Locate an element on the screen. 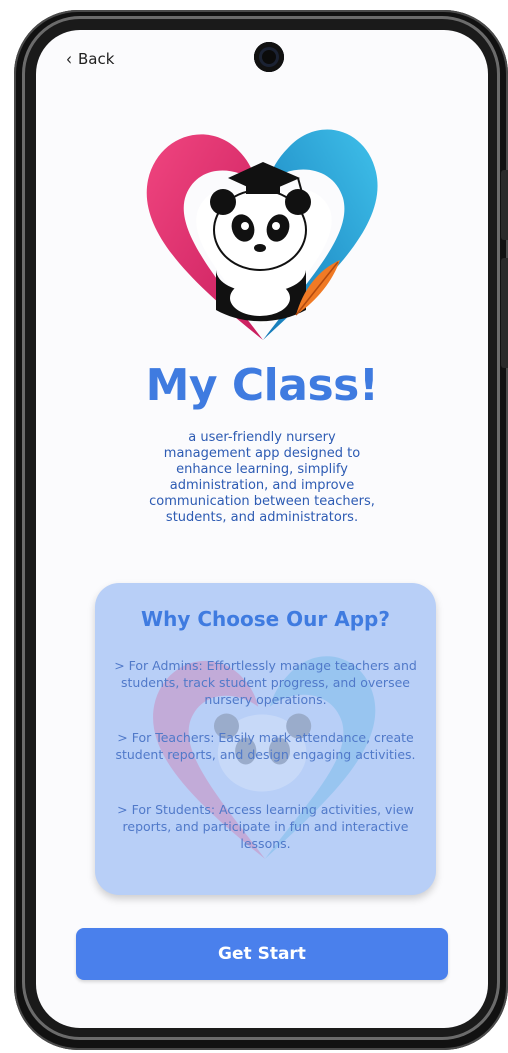  back-label: Back is located at coordinates (96, 59).